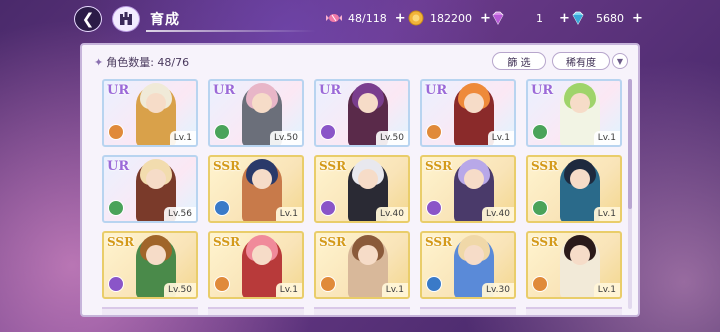 The height and width of the screenshot is (332, 720). I want to click on back-arrow-icon: ❮, so click(88, 19).